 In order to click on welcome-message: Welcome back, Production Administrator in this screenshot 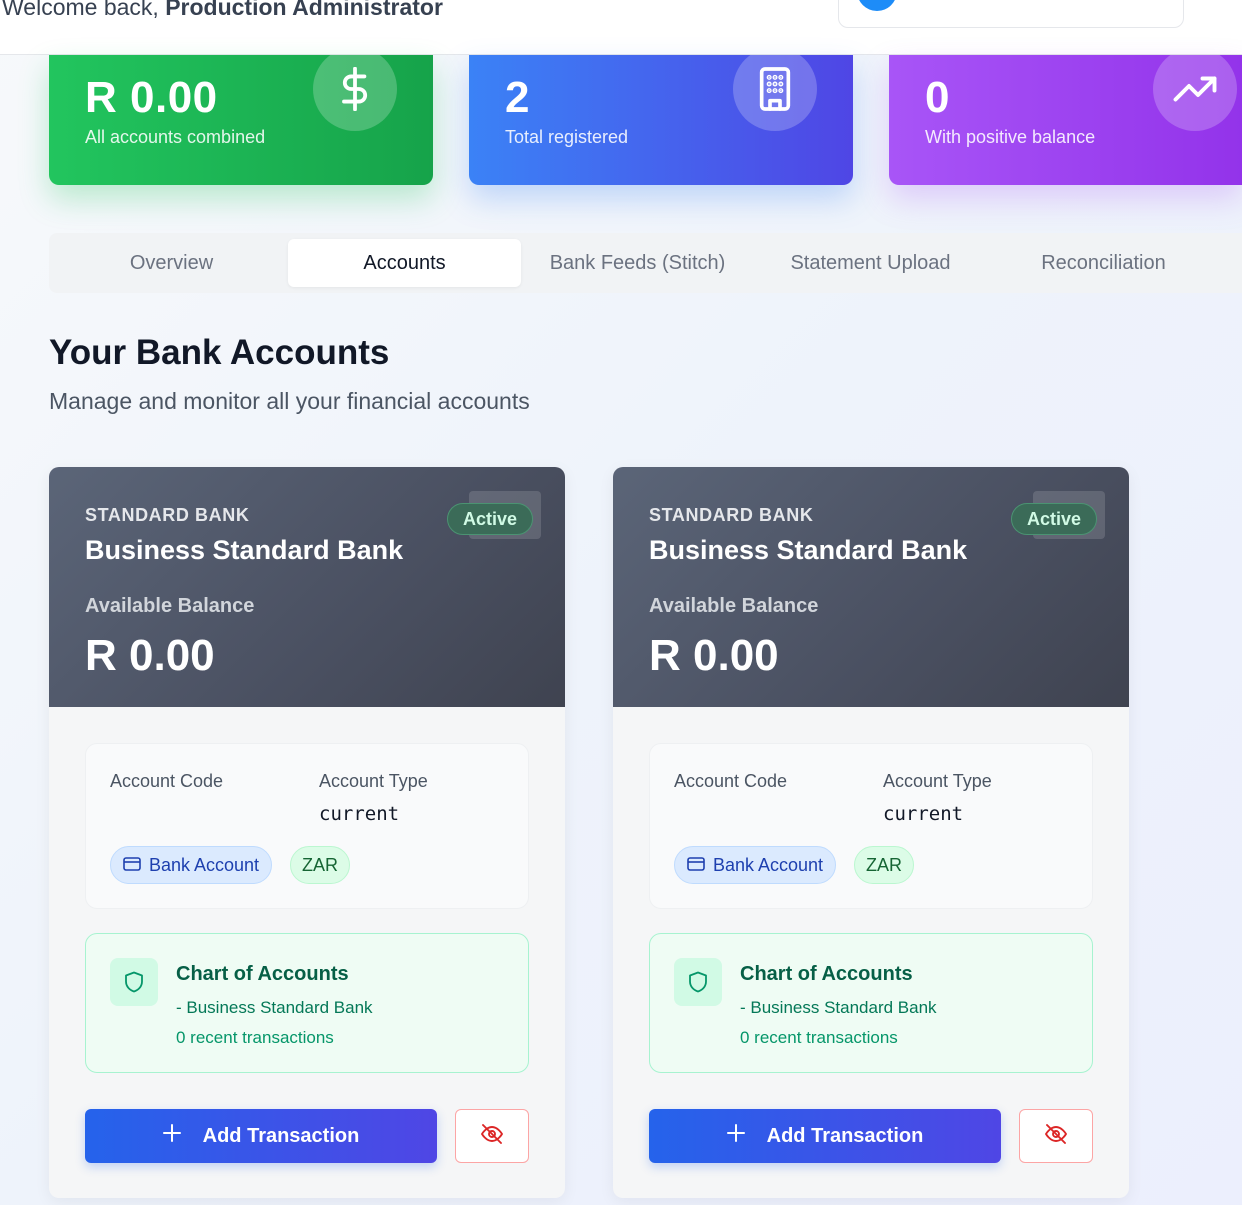, I will do `click(222, 10)`.